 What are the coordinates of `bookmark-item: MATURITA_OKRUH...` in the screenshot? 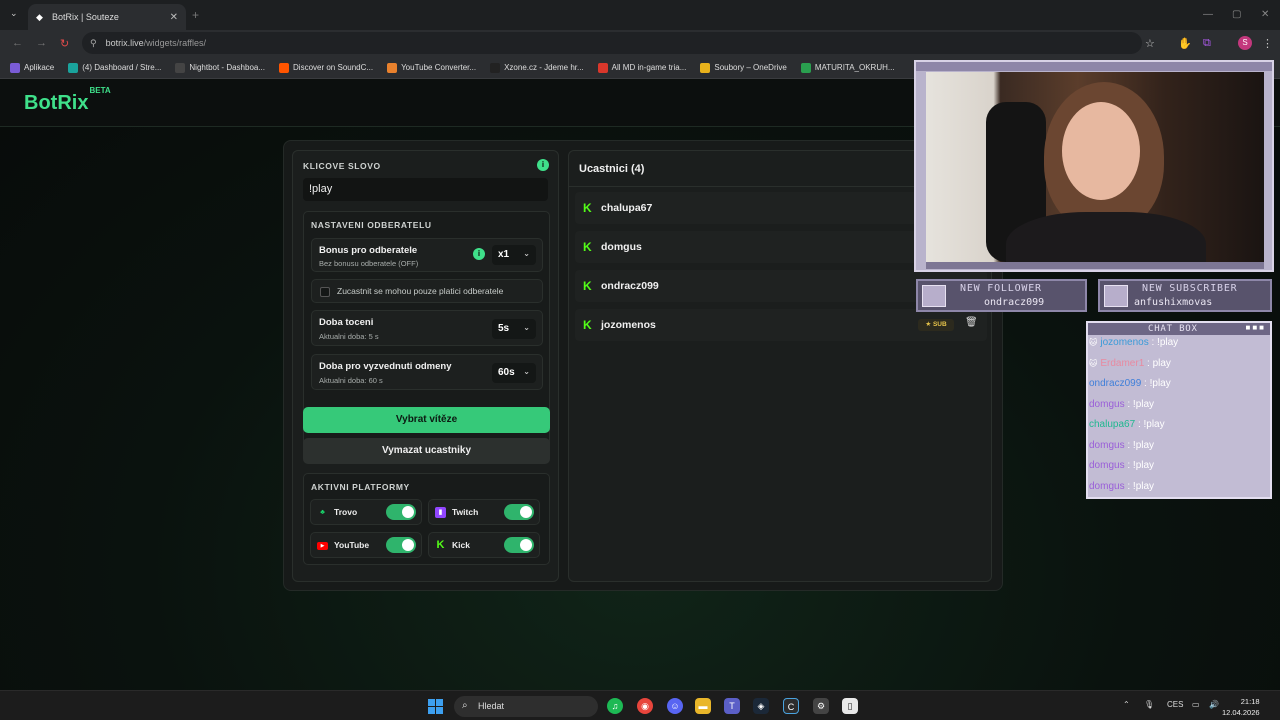 It's located at (847, 67).